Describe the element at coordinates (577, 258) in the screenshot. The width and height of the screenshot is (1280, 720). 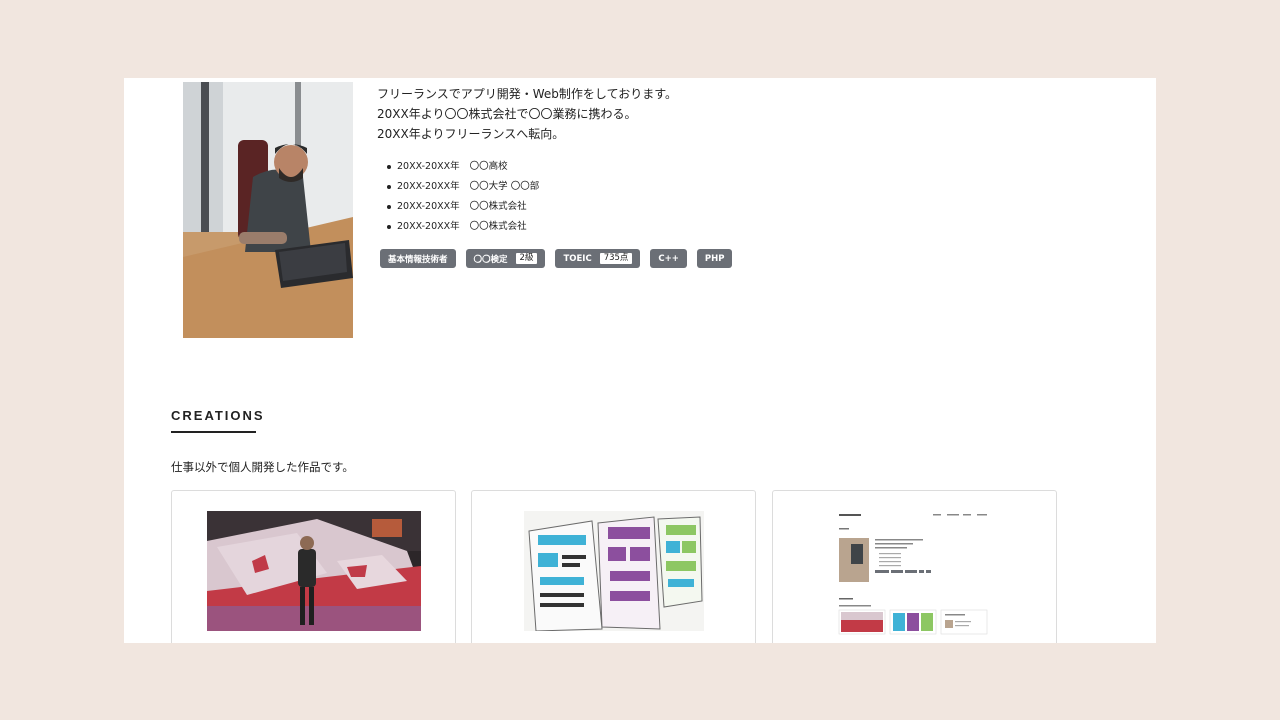
I see `skill-tag-label: TOEIC` at that location.